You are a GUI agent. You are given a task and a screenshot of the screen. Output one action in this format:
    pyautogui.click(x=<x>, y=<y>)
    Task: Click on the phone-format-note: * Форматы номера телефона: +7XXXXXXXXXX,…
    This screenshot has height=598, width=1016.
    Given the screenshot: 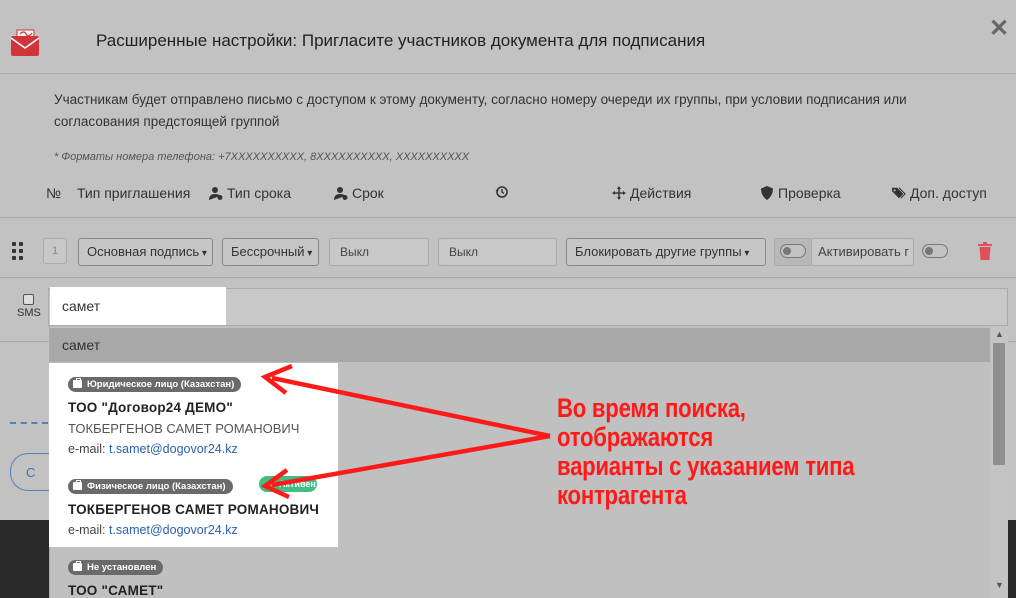 What is the action you would take?
    pyautogui.click(x=262, y=157)
    